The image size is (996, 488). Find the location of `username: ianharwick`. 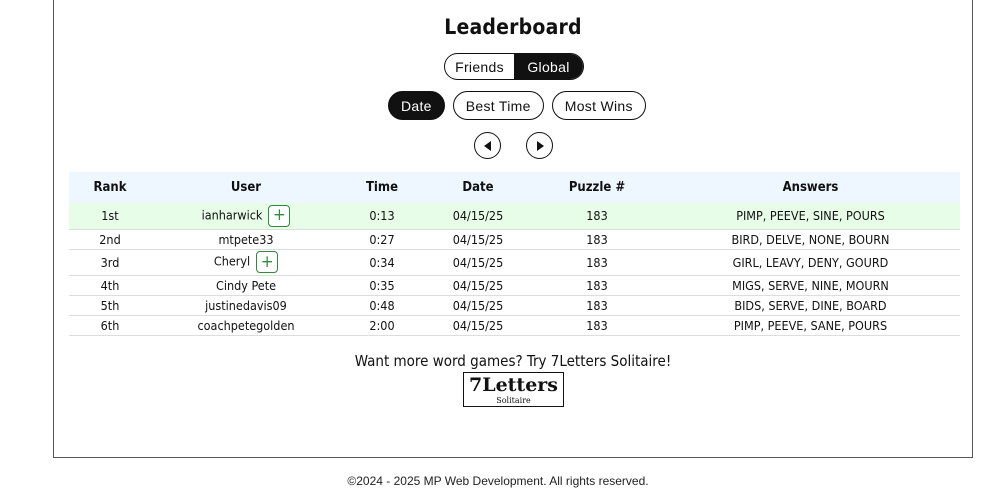

username: ianharwick is located at coordinates (232, 215).